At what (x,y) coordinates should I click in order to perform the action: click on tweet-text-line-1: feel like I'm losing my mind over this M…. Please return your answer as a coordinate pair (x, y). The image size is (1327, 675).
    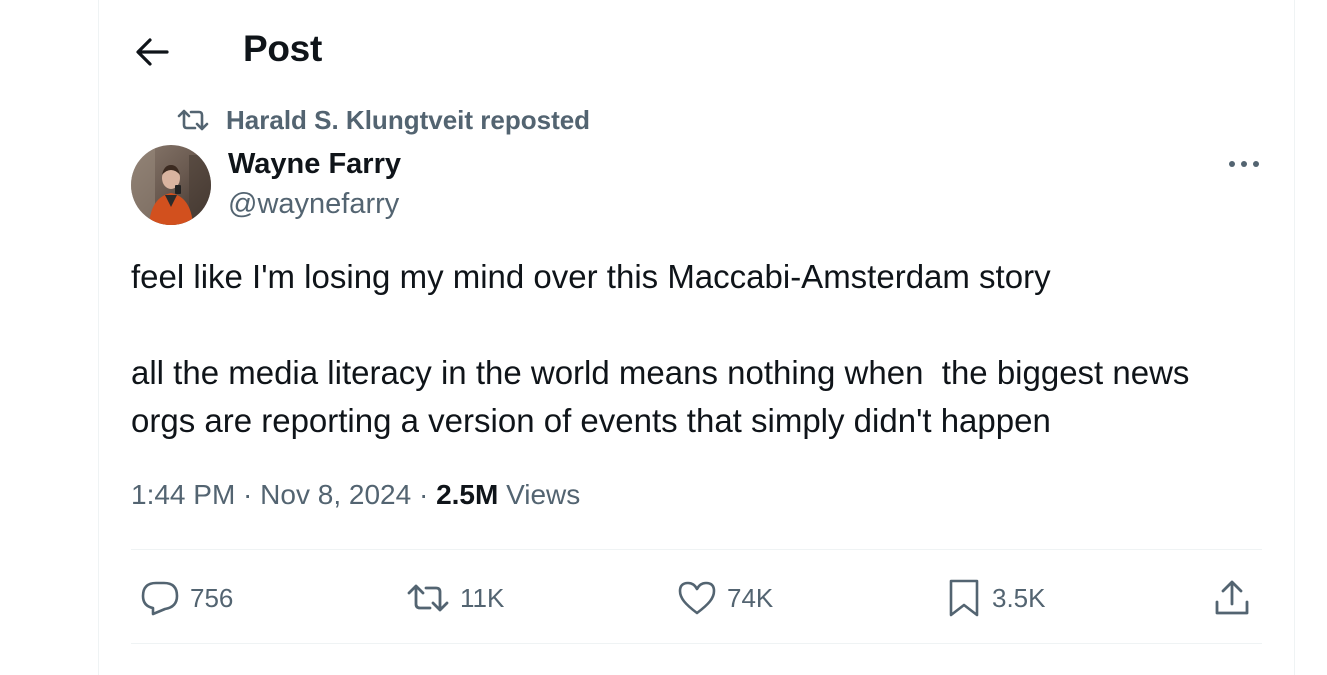
    Looking at the image, I should click on (591, 276).